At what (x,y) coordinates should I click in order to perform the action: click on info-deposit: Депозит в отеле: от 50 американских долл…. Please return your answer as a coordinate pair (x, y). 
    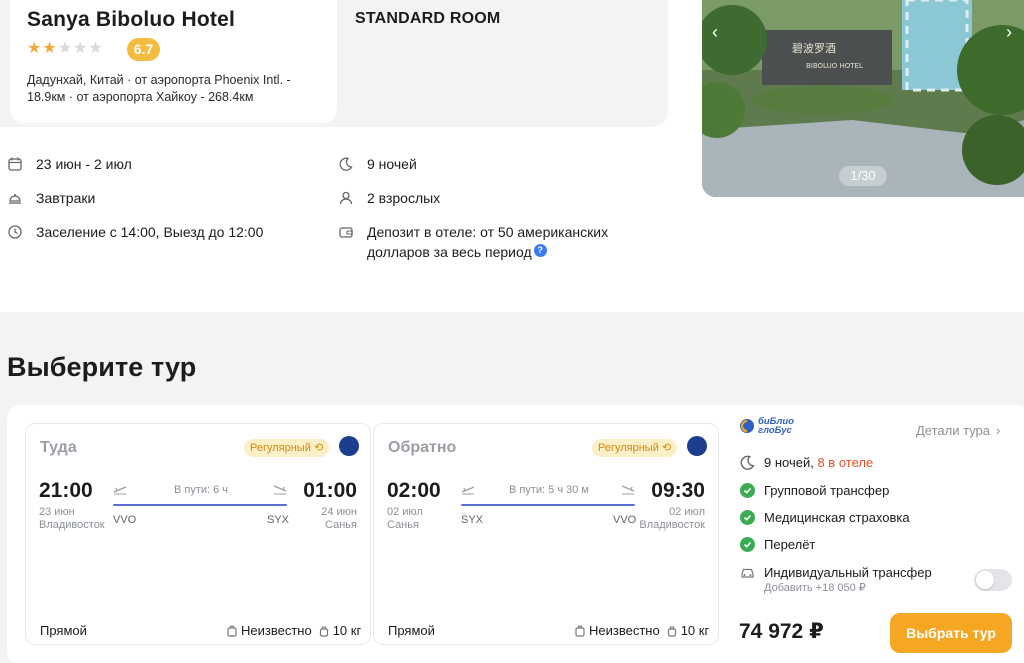
    Looking at the image, I should click on (494, 242).